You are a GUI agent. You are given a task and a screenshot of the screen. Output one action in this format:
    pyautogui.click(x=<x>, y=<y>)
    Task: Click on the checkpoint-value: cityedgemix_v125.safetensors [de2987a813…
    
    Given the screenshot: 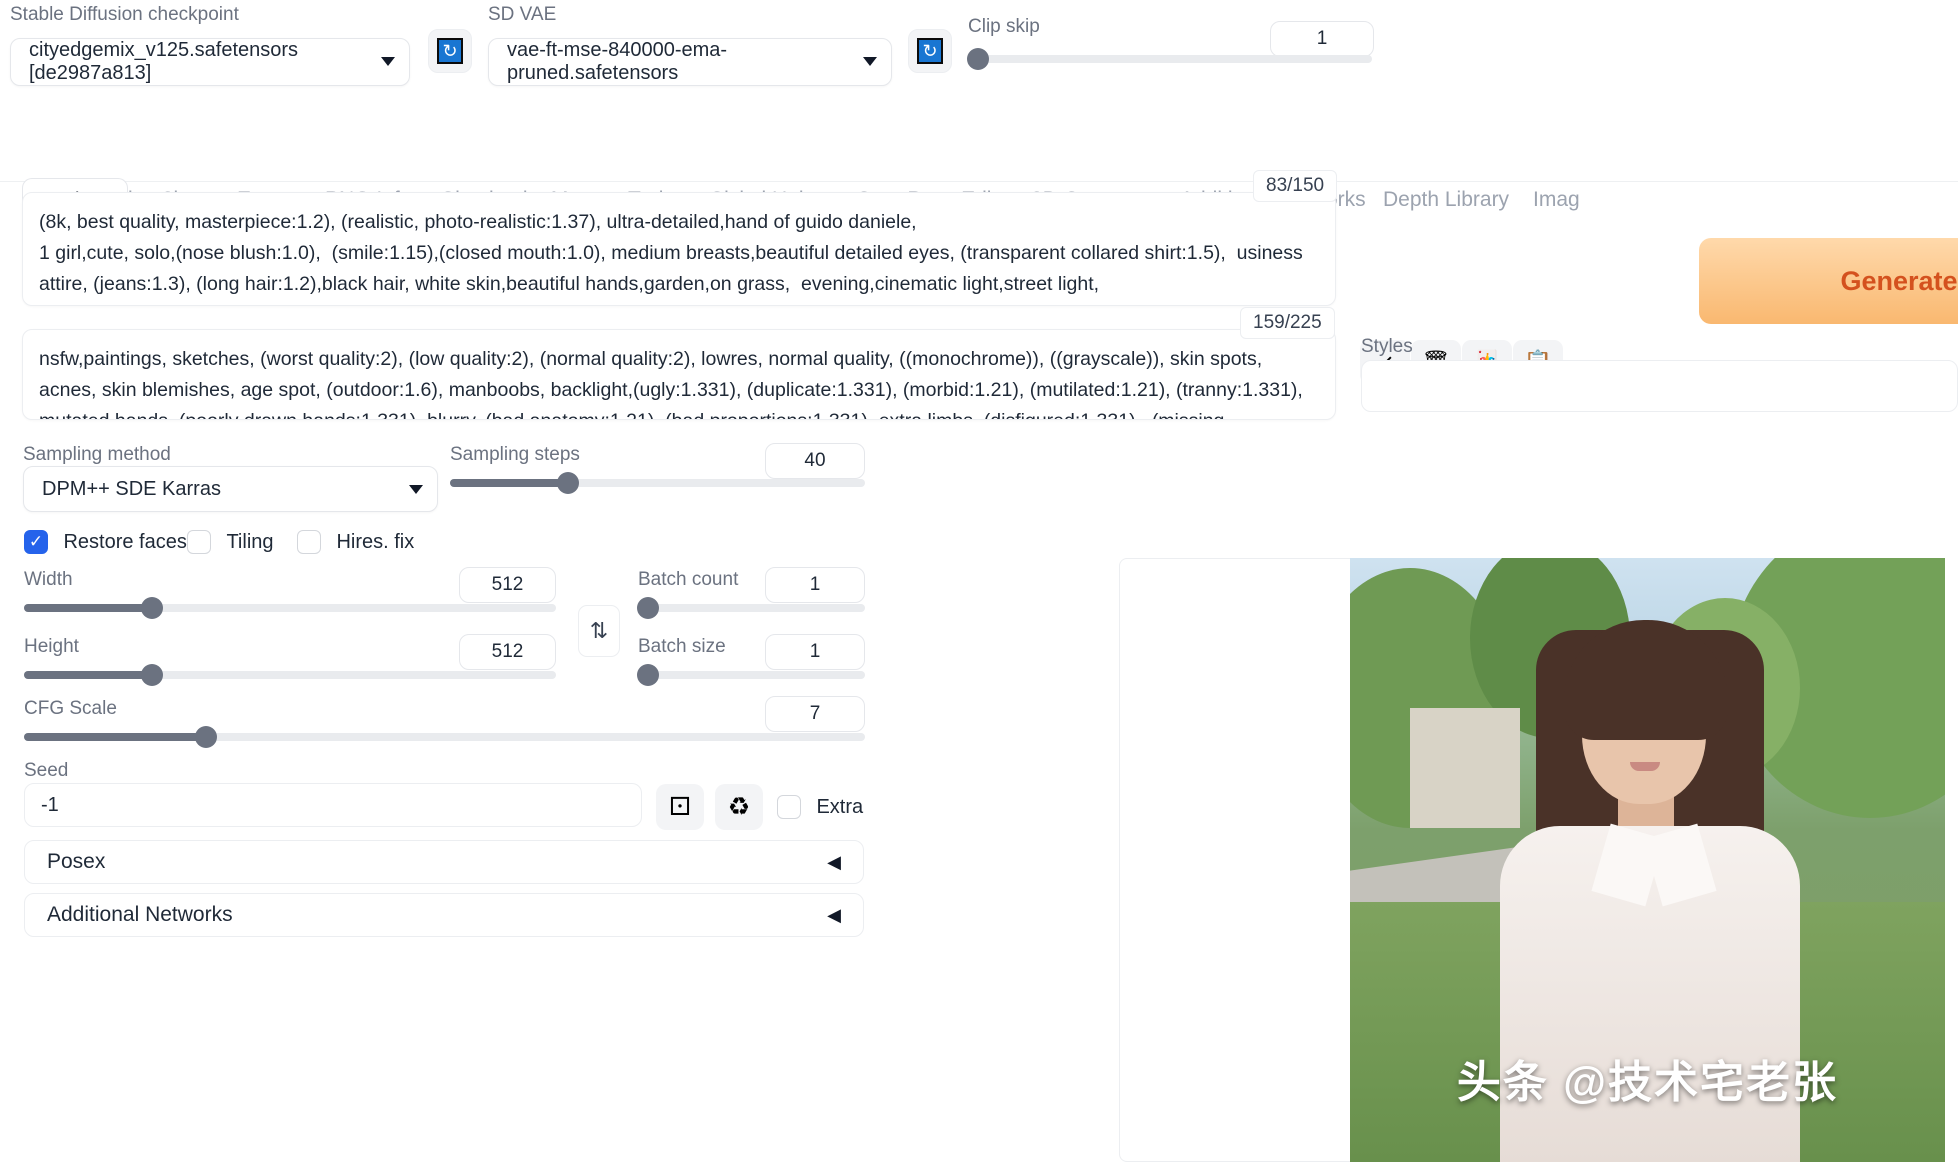 What is the action you would take?
    pyautogui.click(x=164, y=61)
    